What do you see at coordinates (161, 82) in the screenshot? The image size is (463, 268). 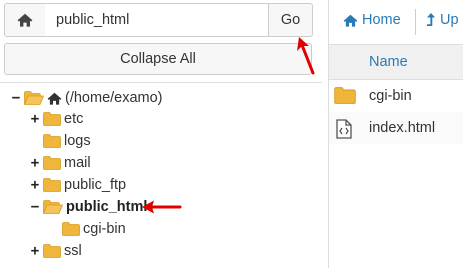 I see `tree-divider` at bounding box center [161, 82].